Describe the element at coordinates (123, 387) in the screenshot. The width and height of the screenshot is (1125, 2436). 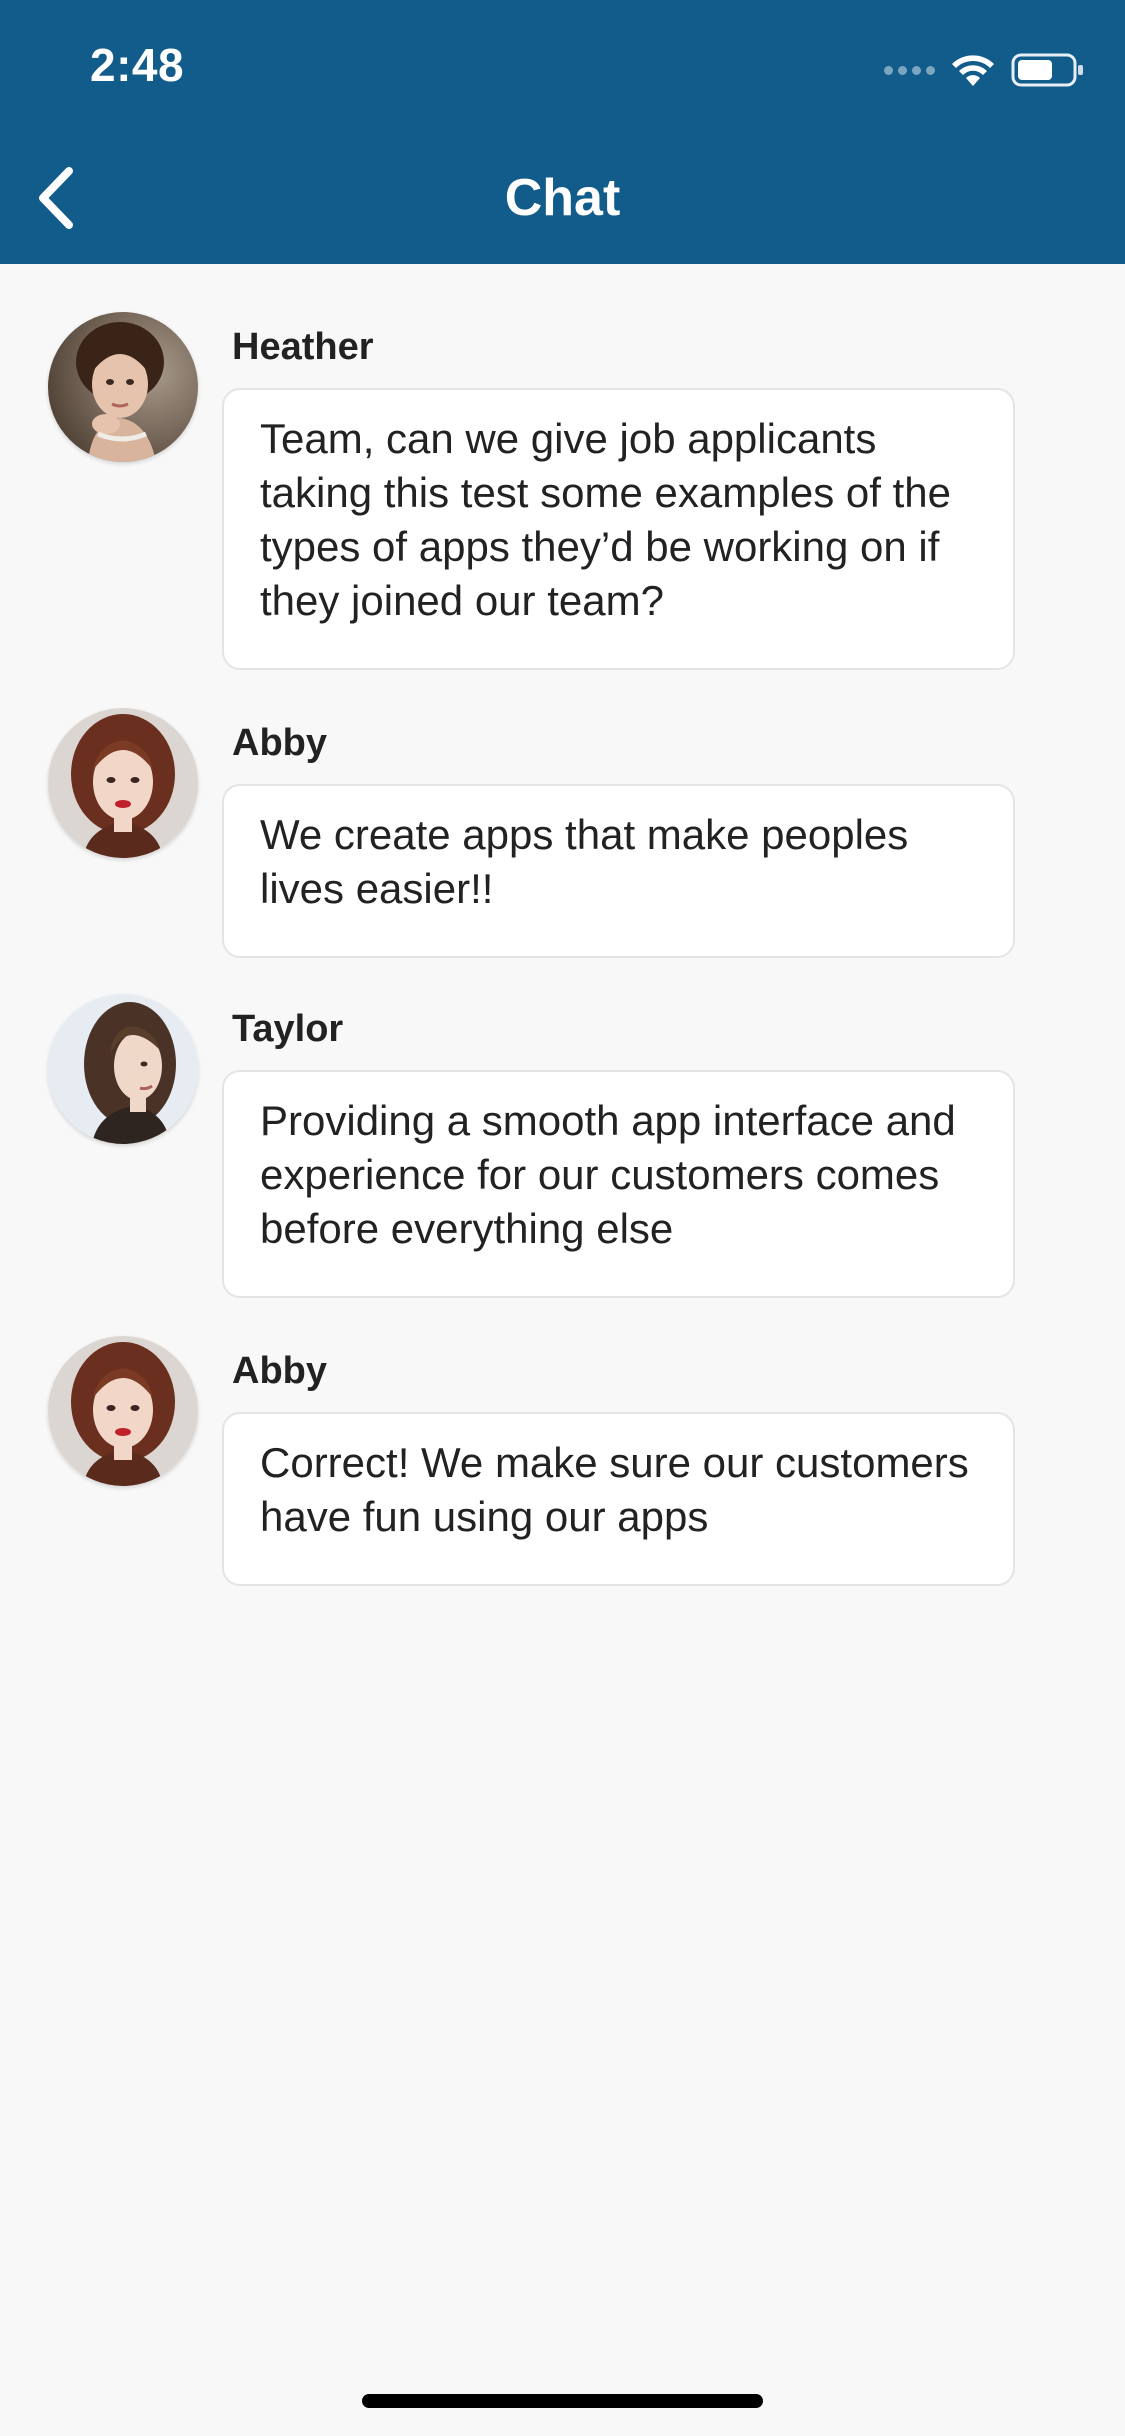
I see `avatar-heather` at that location.